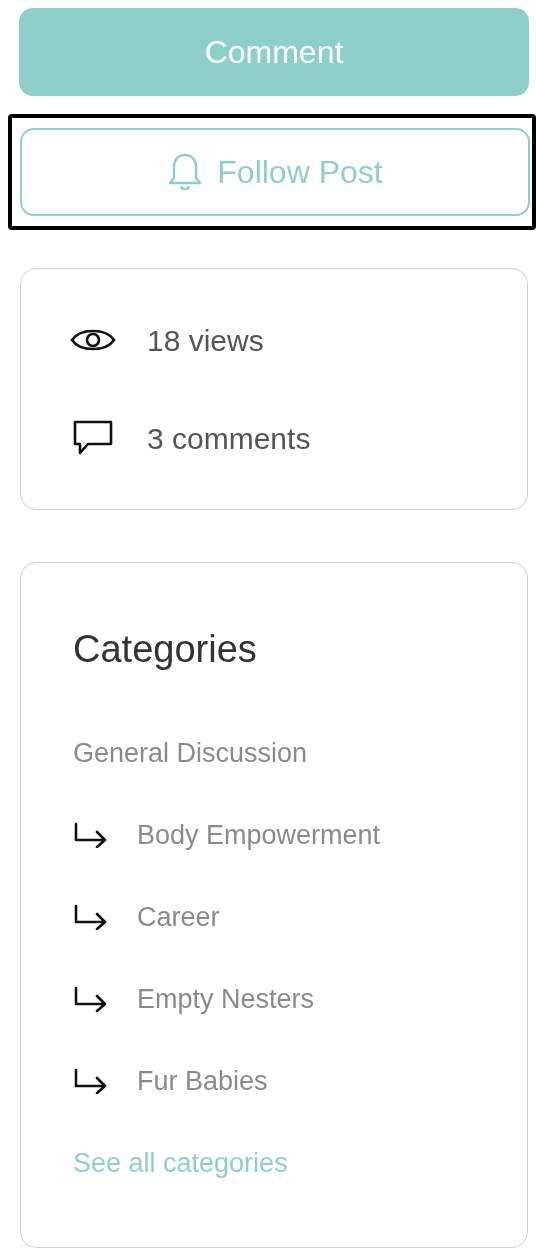  What do you see at coordinates (202, 1081) in the screenshot?
I see `category-link: Fur Babies` at bounding box center [202, 1081].